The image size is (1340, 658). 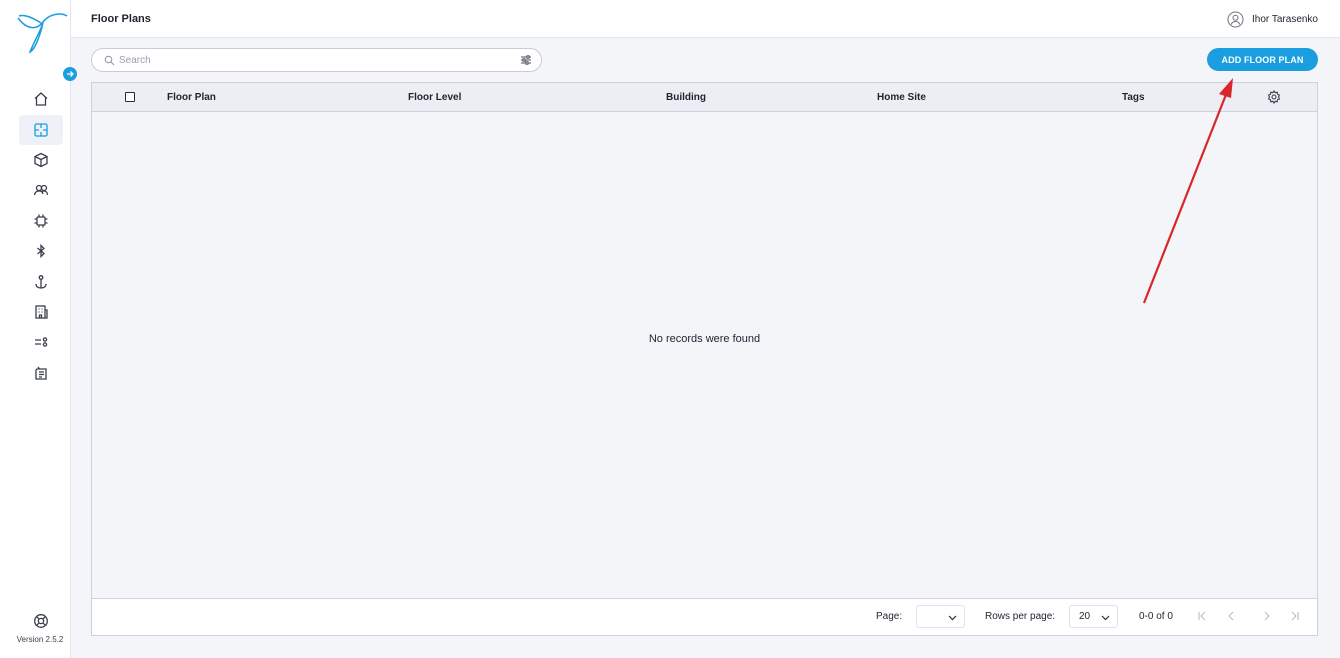 I want to click on search-icon, so click(x=109, y=60).